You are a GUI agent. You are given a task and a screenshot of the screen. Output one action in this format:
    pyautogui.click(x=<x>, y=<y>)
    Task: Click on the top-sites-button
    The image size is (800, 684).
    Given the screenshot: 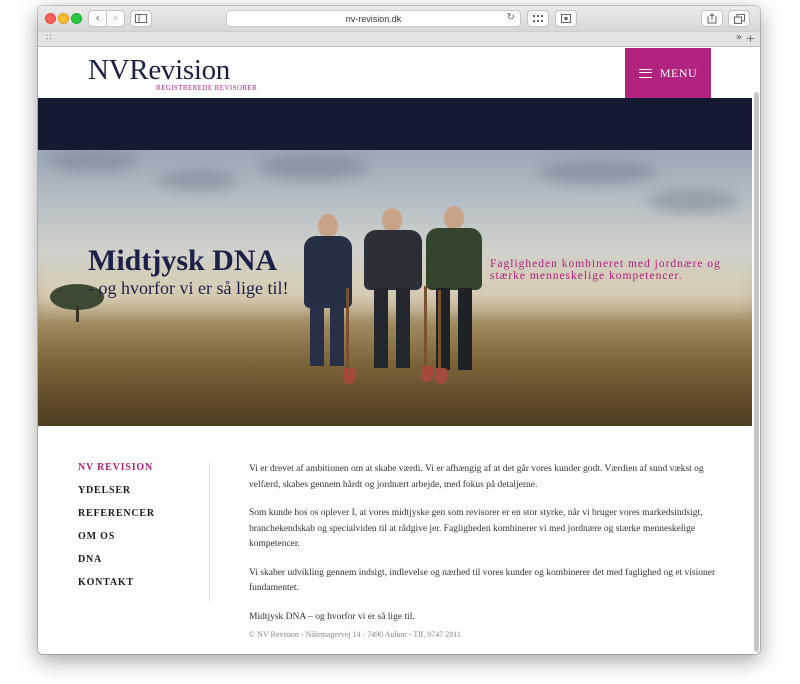 What is the action you would take?
    pyautogui.click(x=538, y=18)
    